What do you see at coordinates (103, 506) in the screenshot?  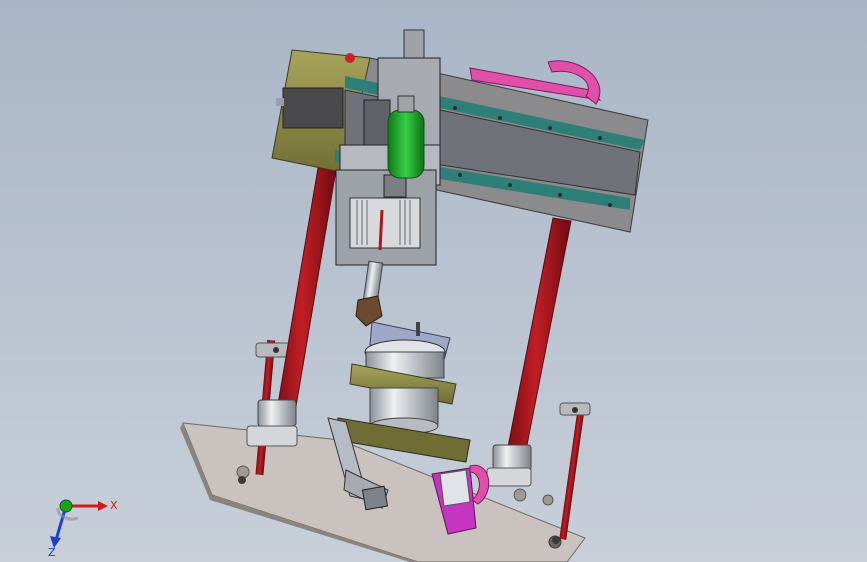 I see `x-axis-arrowhead` at bounding box center [103, 506].